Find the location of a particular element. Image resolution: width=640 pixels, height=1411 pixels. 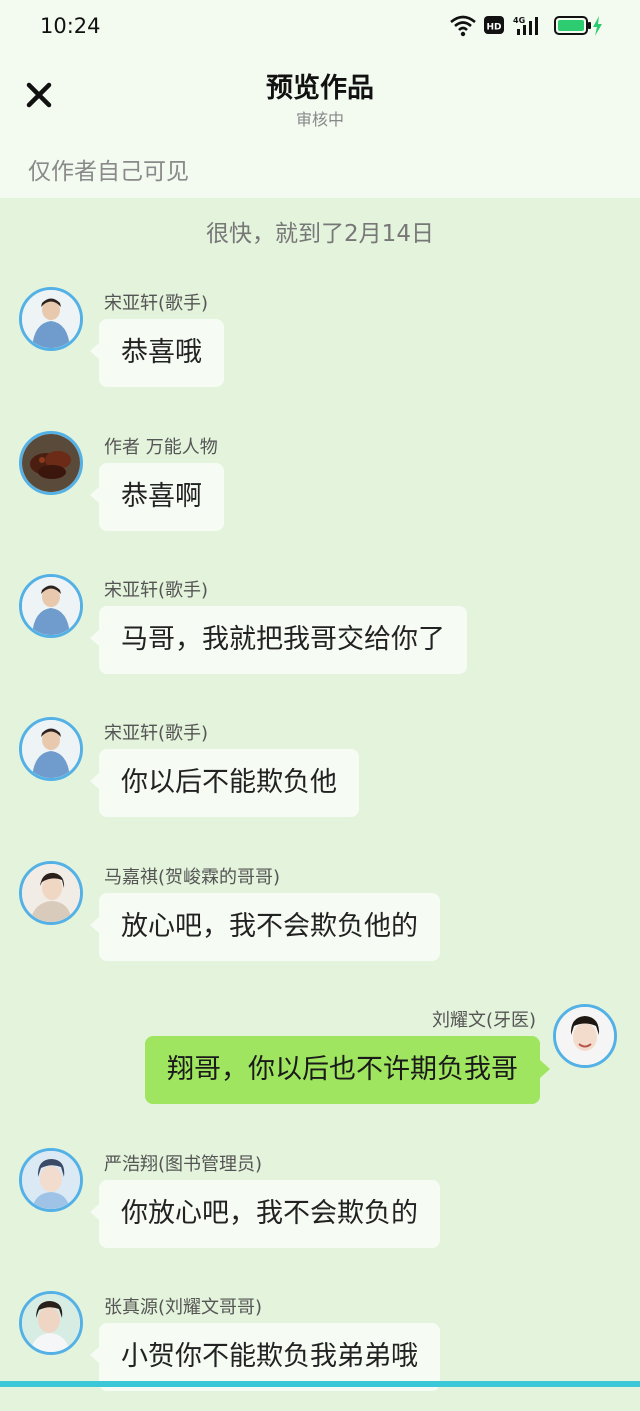

chat-message: 马嘉祺(贺峻霖的哥哥) 放心吧，我不会欺负他的 is located at coordinates (320, 921).